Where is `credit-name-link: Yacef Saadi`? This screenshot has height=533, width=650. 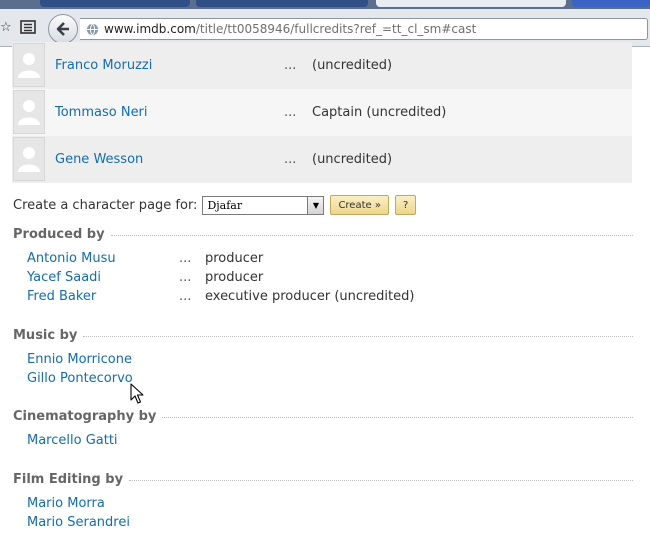
credit-name-link: Yacef Saadi is located at coordinates (64, 277).